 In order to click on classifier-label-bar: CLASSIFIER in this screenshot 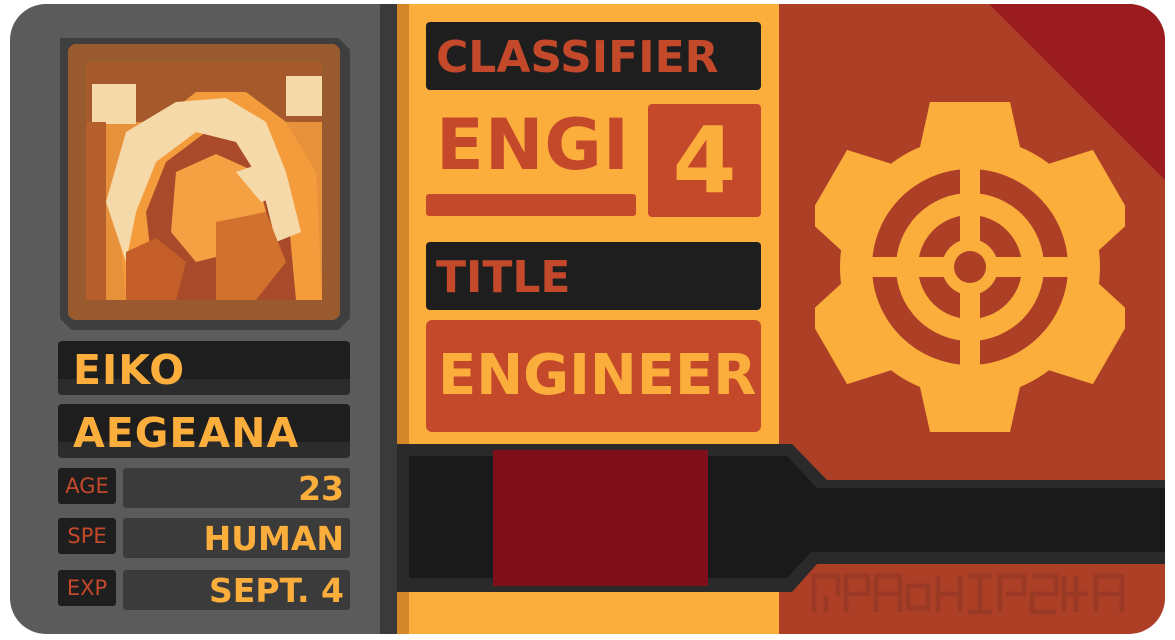, I will do `click(593, 56)`.